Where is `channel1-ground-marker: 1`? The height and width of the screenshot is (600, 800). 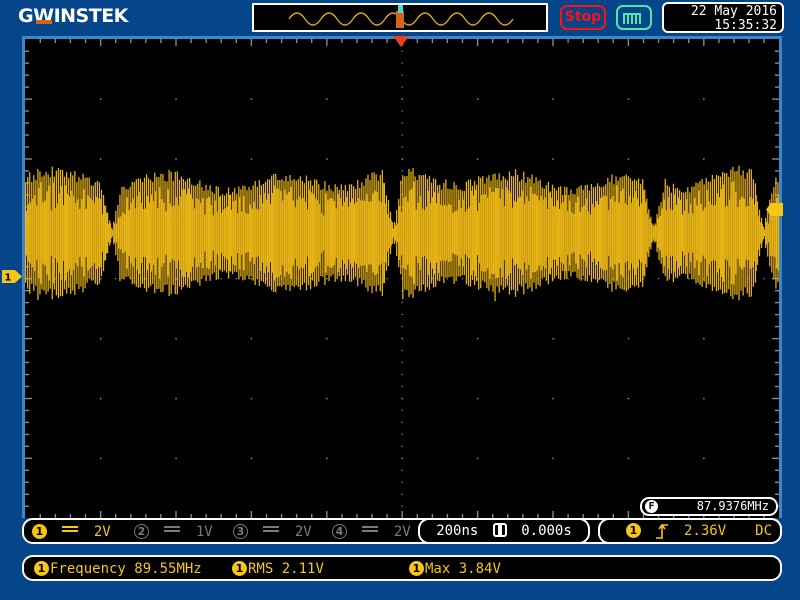
channel1-ground-marker: 1 is located at coordinates (12, 276).